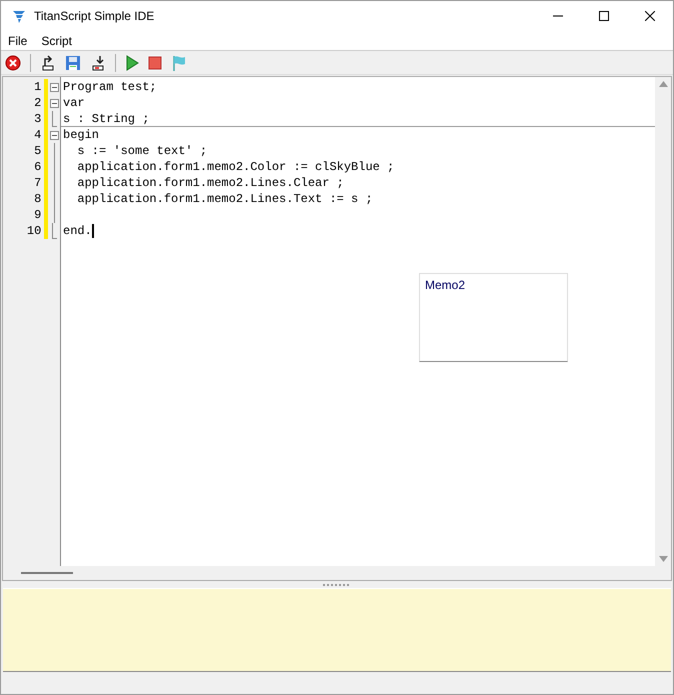 The height and width of the screenshot is (695, 674). Describe the element at coordinates (493, 317) in the screenshot. I see `memo-box: Memo2` at that location.